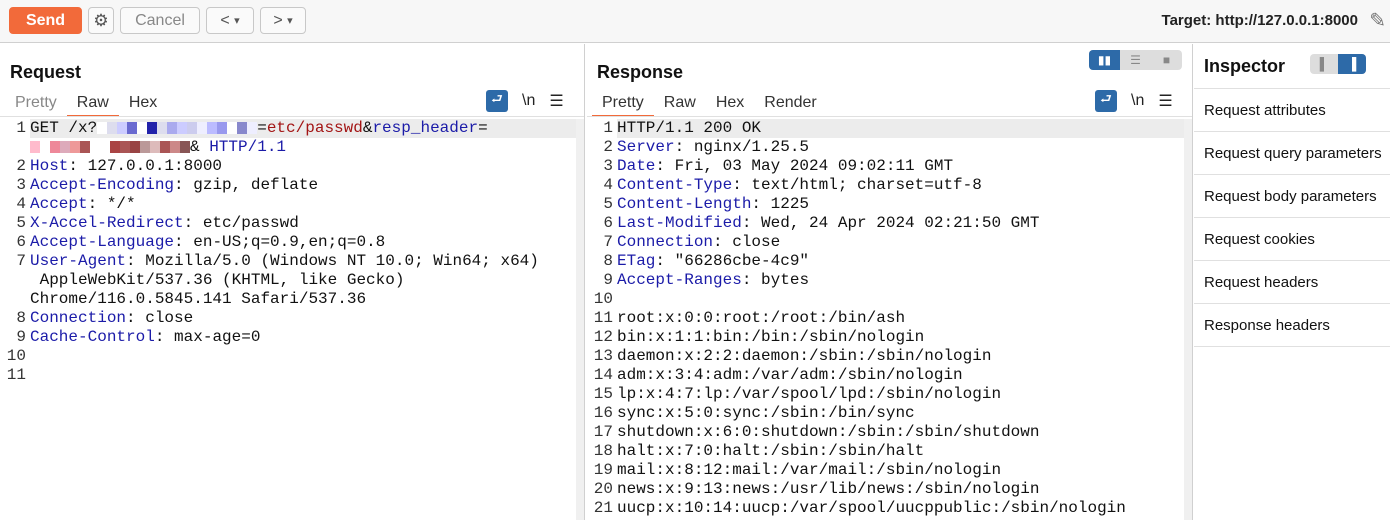 The width and height of the screenshot is (1390, 520). Describe the element at coordinates (640, 72) in the screenshot. I see `response-title: Response` at that location.